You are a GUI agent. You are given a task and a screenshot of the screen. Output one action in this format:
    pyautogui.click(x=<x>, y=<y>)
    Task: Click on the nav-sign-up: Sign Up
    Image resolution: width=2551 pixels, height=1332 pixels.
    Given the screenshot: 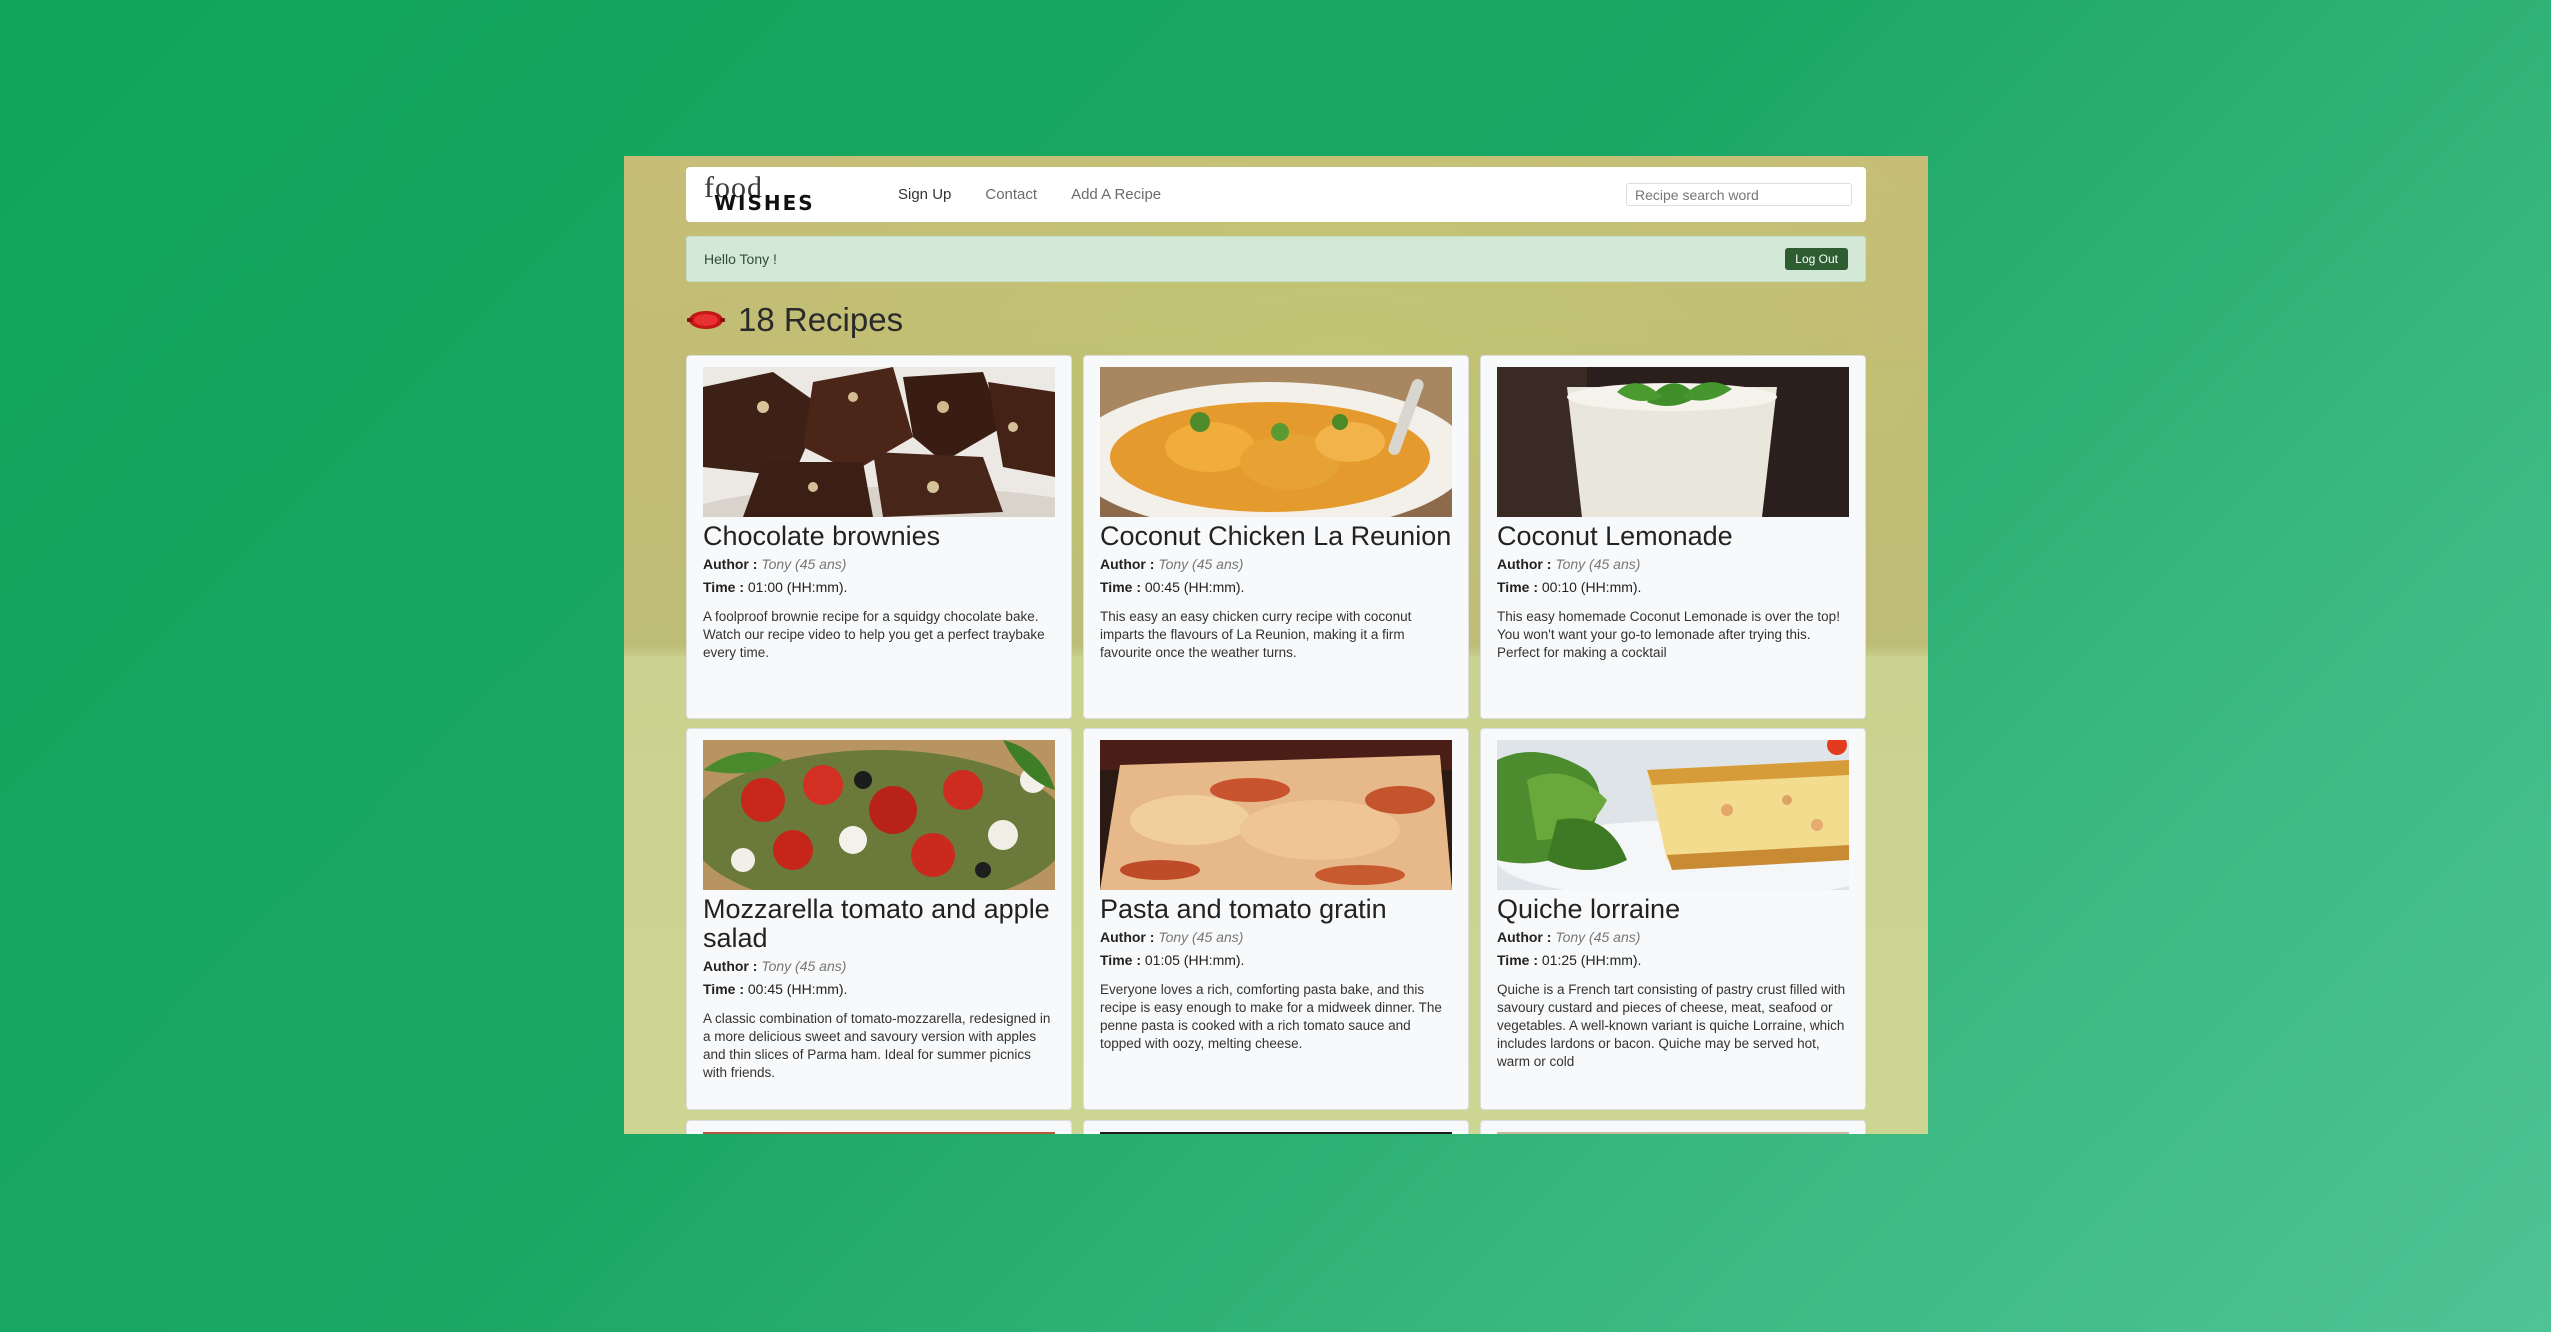 What is the action you would take?
    pyautogui.click(x=924, y=194)
    